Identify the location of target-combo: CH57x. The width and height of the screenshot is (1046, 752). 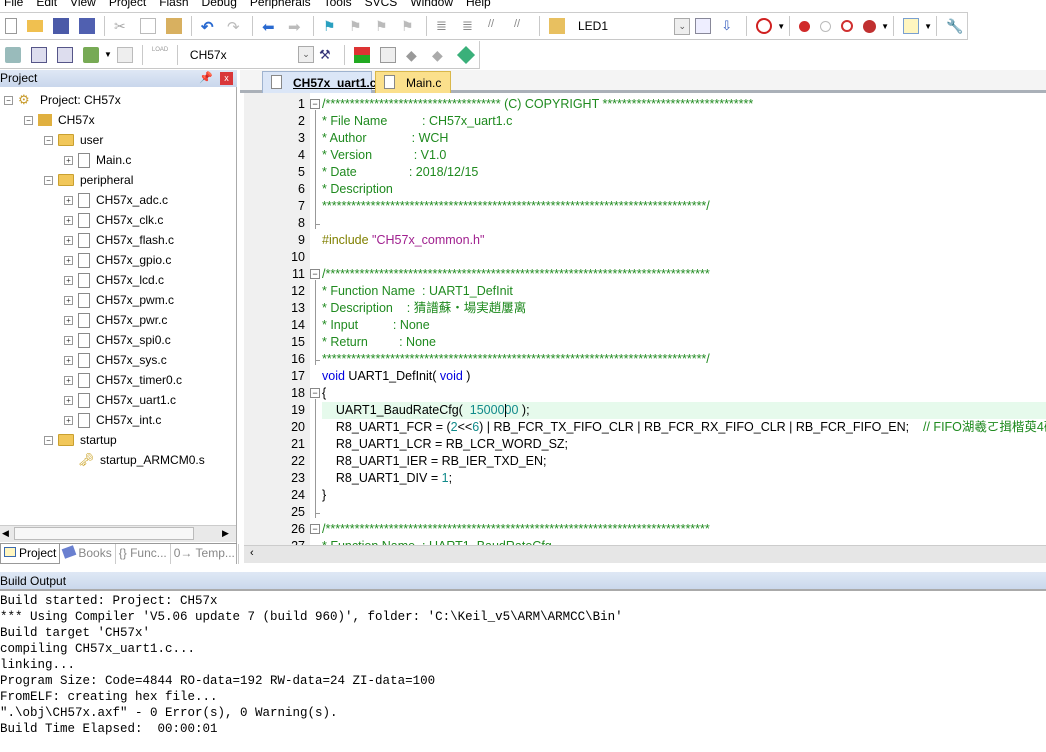
(240, 55).